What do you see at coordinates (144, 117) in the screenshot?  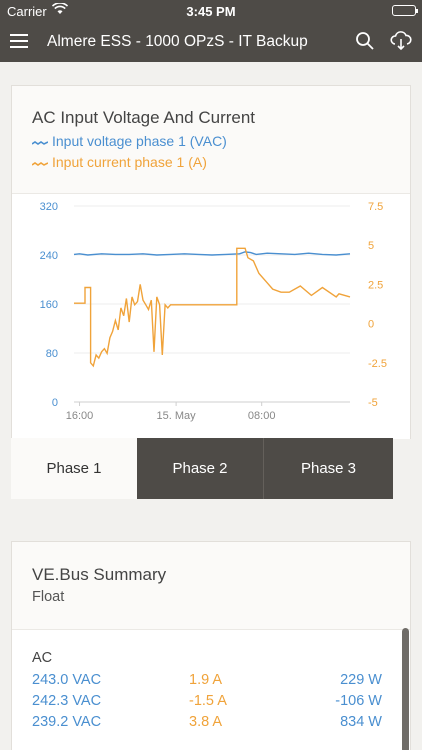 I see `chart-title: AC Input Voltage And Current` at bounding box center [144, 117].